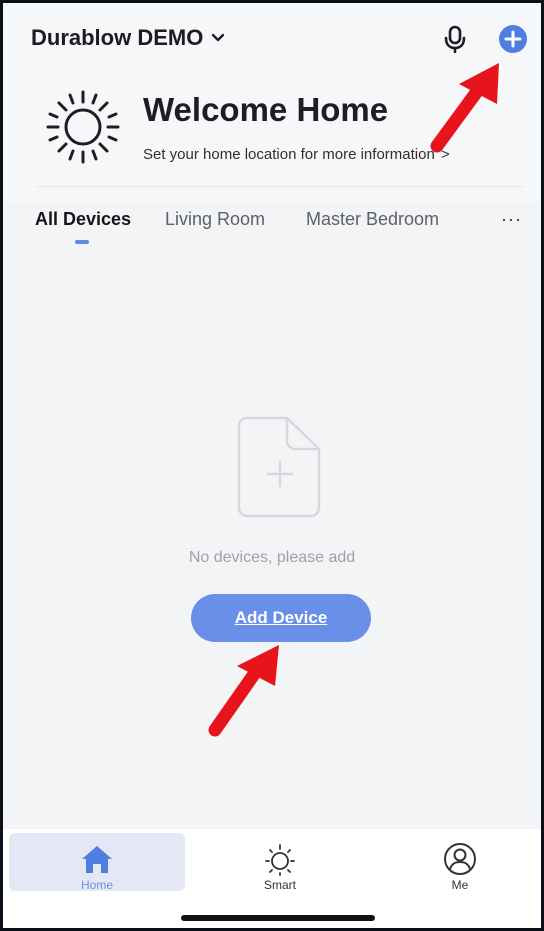  I want to click on active-tab-indicator, so click(82, 242).